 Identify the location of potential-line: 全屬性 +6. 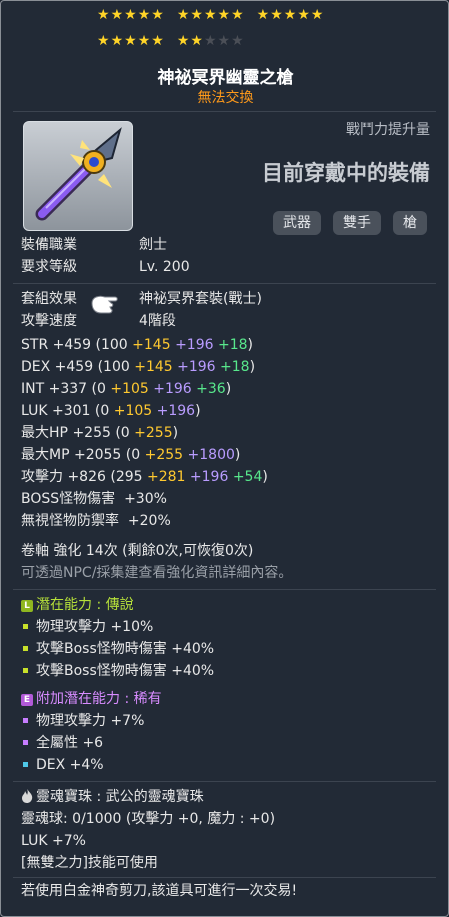
(62, 743).